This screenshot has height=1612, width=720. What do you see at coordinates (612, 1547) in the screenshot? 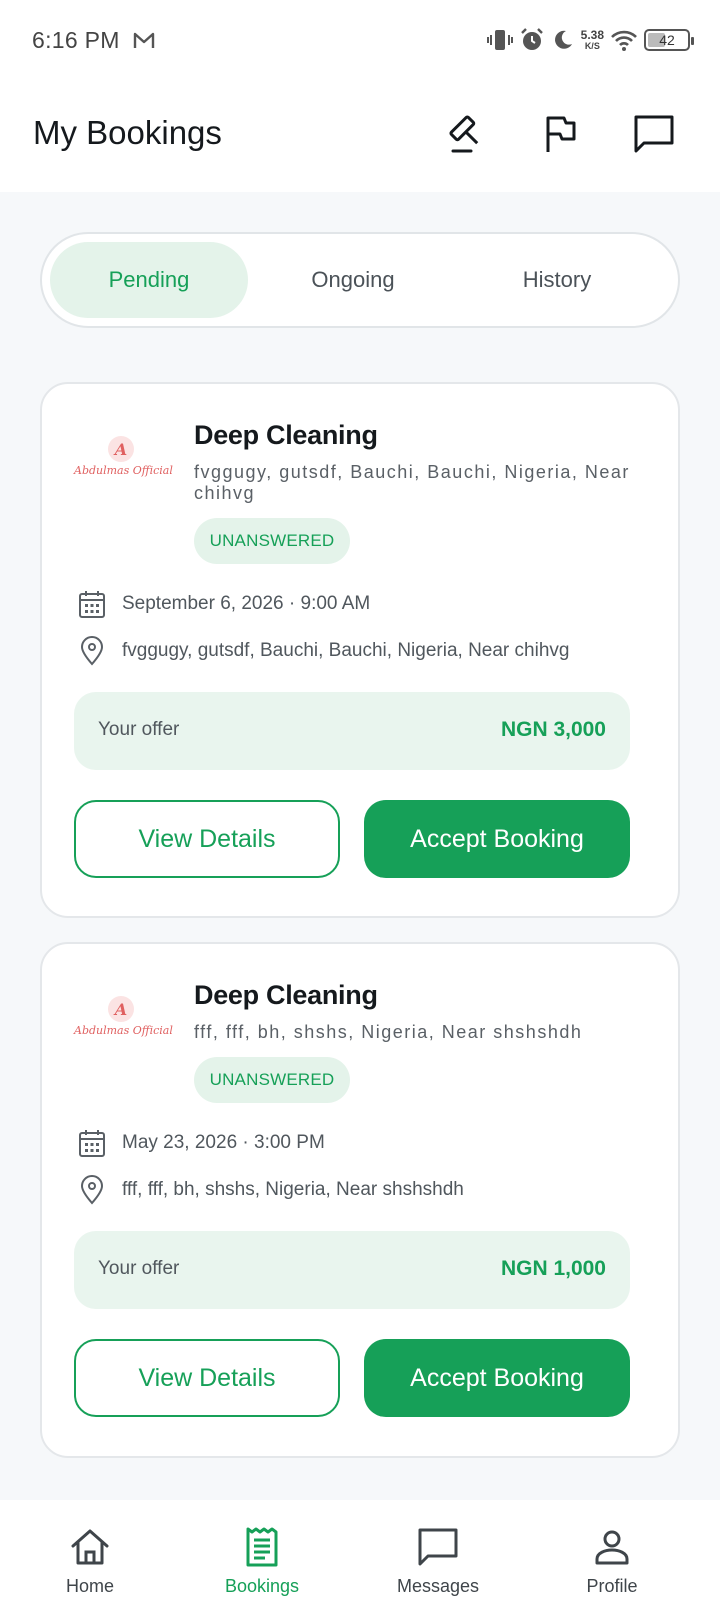
I see `person-icon` at bounding box center [612, 1547].